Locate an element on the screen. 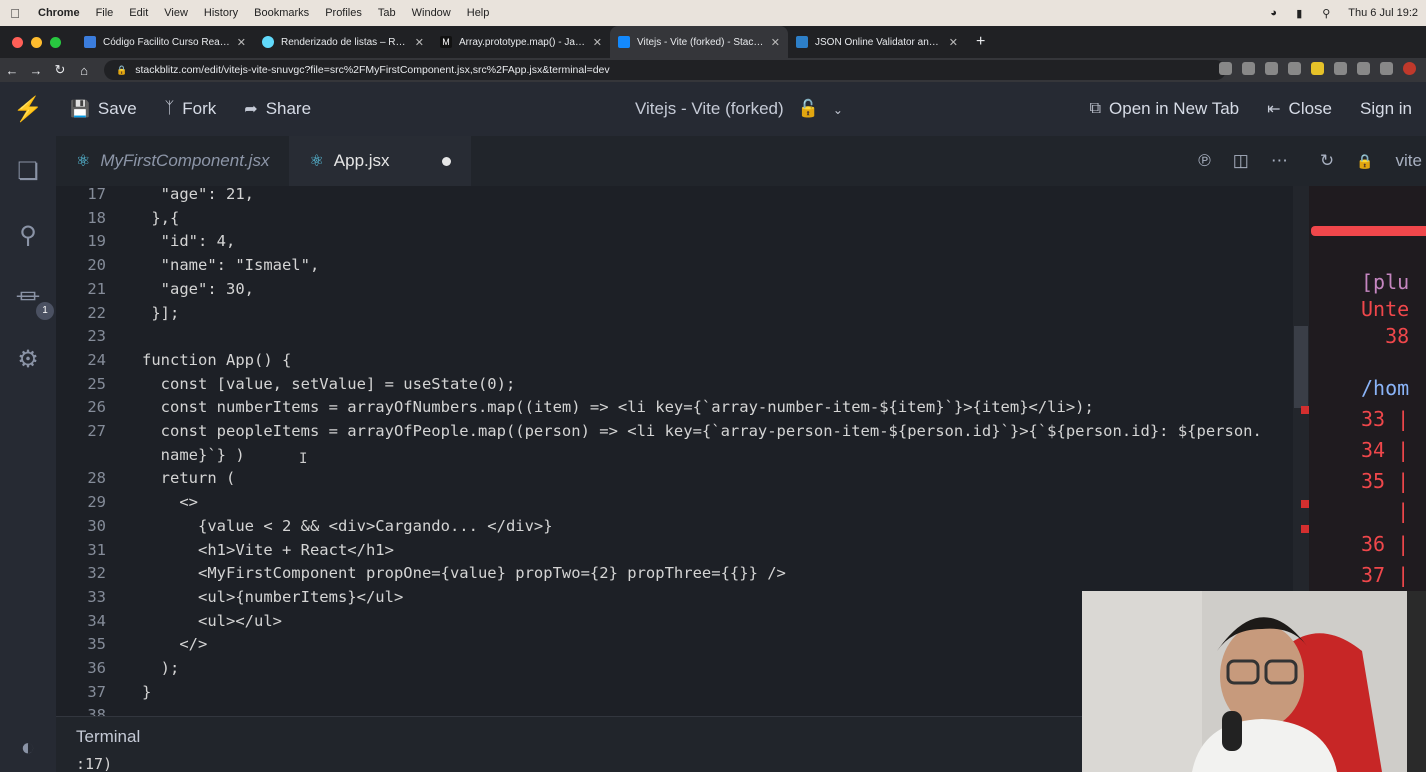 This screenshot has width=1426, height=772. code-text: "id": 4, is located at coordinates (189, 241).